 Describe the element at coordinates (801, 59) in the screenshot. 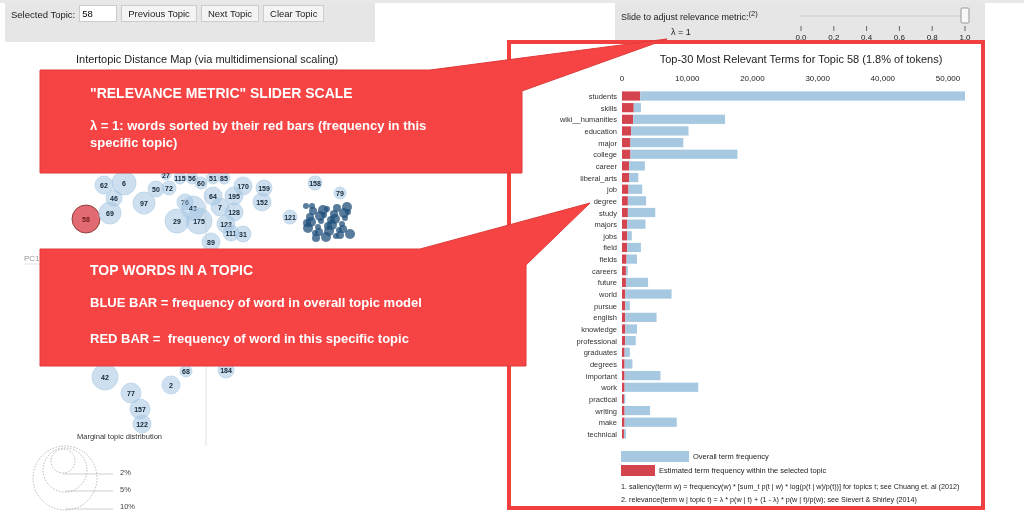

I see `chart-title: Top-30 Most Relevant Terms for Topic 58 (1.8% of tokens)` at that location.